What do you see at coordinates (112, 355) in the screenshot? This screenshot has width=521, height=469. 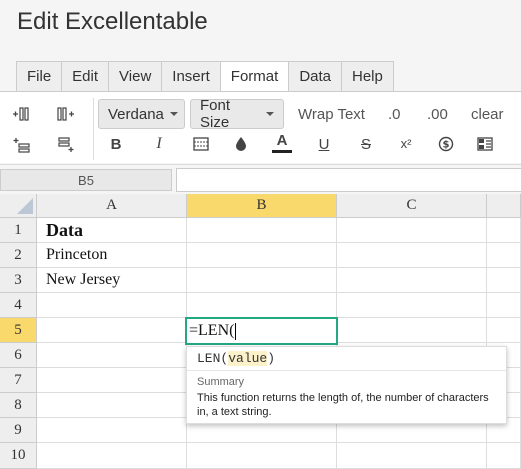 I see `cell-a6` at bounding box center [112, 355].